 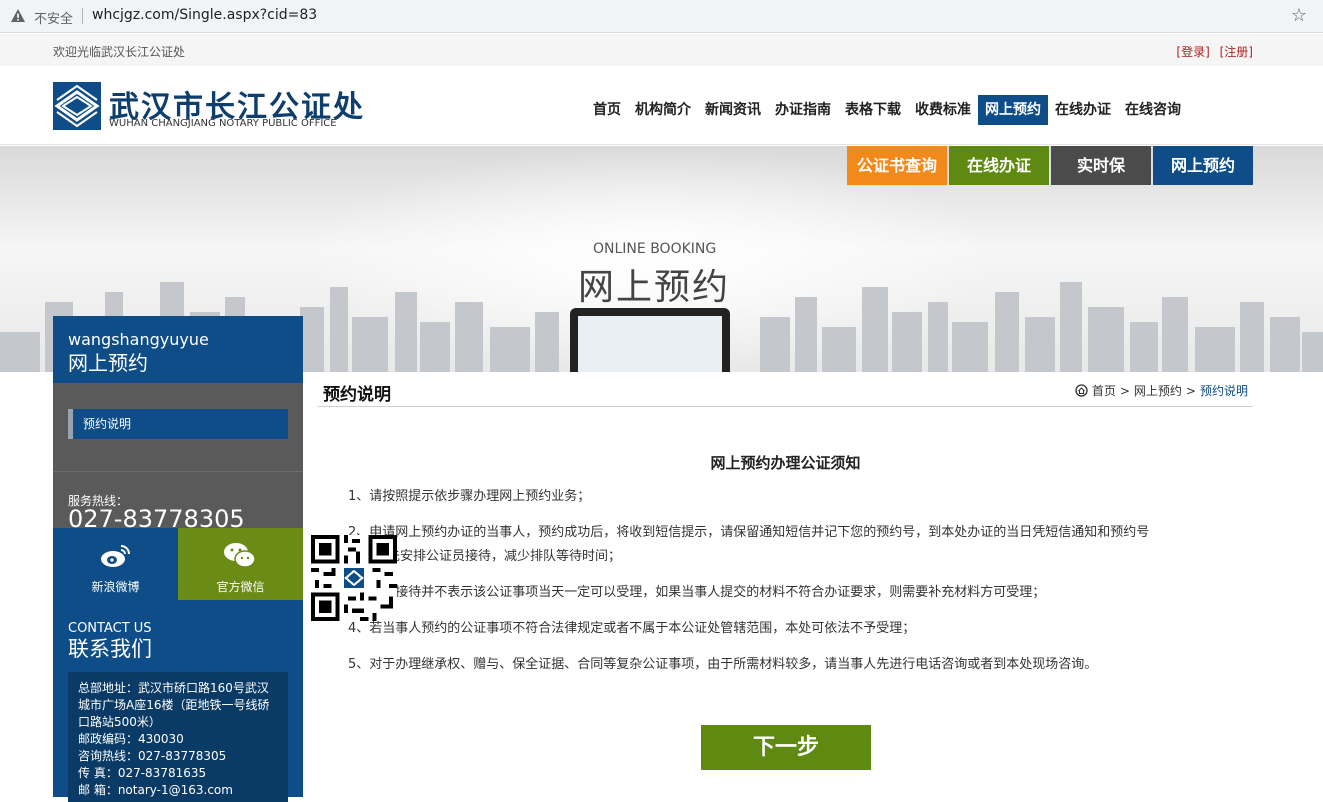 What do you see at coordinates (77, 106) in the screenshot?
I see `logo-emblem-icon` at bounding box center [77, 106].